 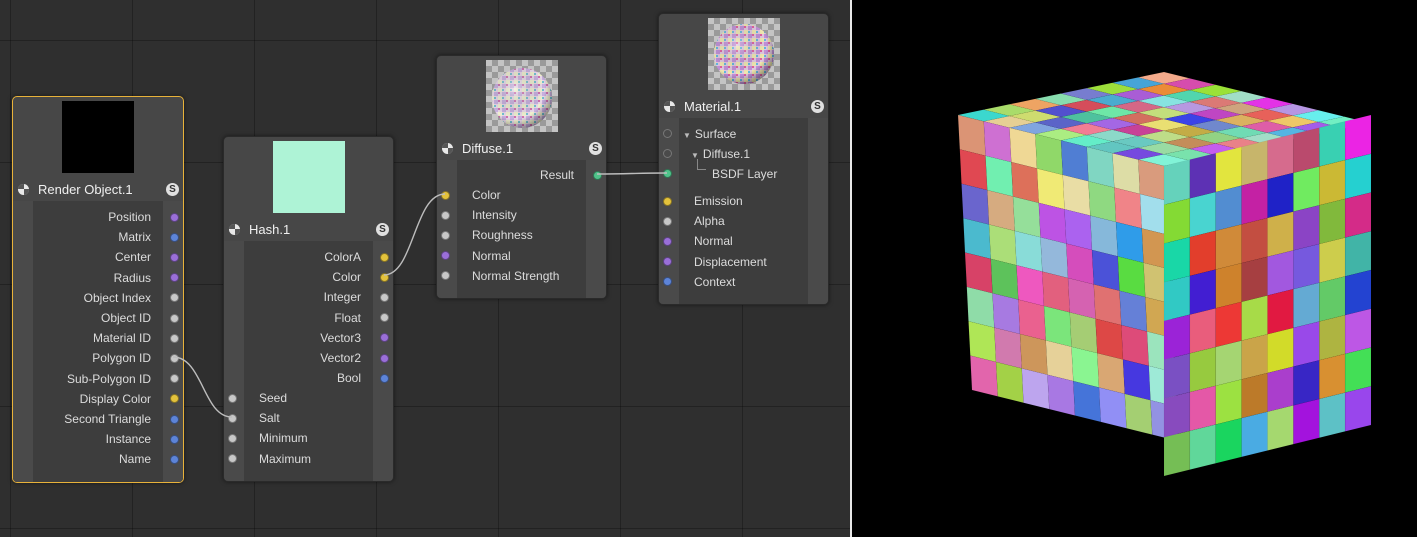 What do you see at coordinates (384, 257) in the screenshot?
I see `output-colora-port` at bounding box center [384, 257].